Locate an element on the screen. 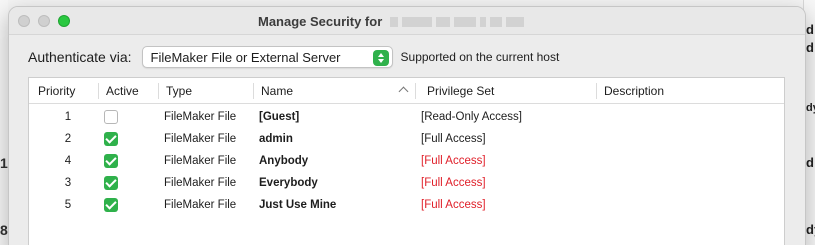 The image size is (815, 245). table-row: 1 FileMaker File [Guest] [Read-Only Access] is located at coordinates (407, 117).